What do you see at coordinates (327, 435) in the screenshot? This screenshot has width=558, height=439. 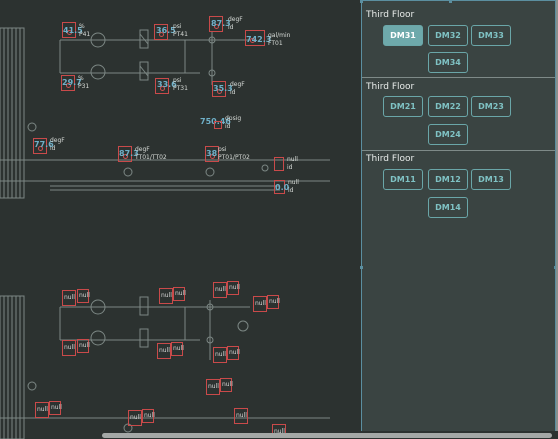 I see `horizontal-scrollbar` at bounding box center [327, 435].